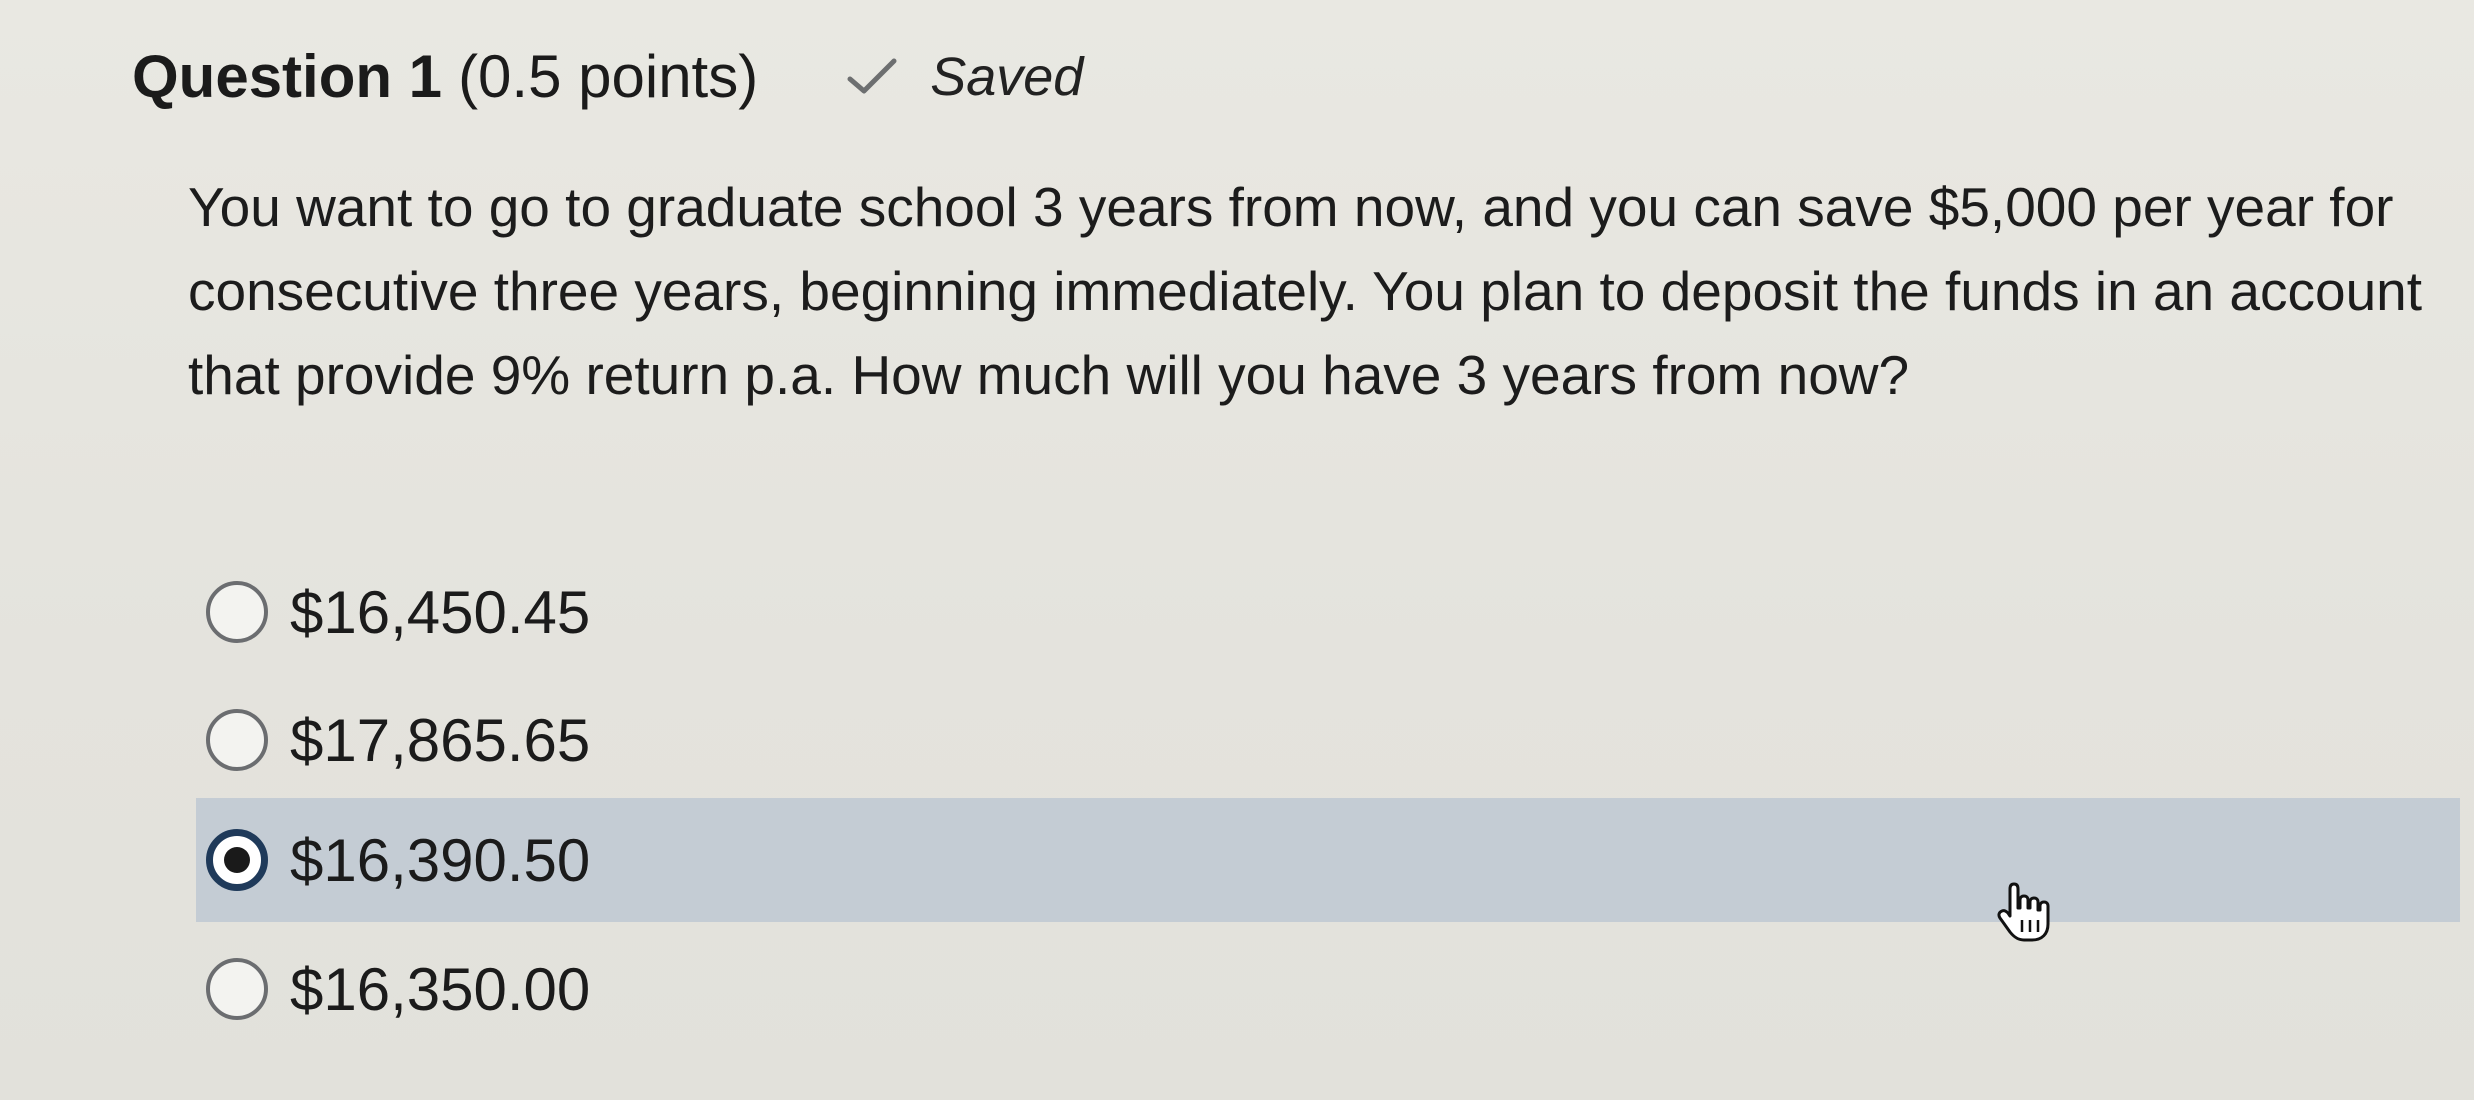  What do you see at coordinates (1007, 76) in the screenshot?
I see `saved-status-text: Saved` at bounding box center [1007, 76].